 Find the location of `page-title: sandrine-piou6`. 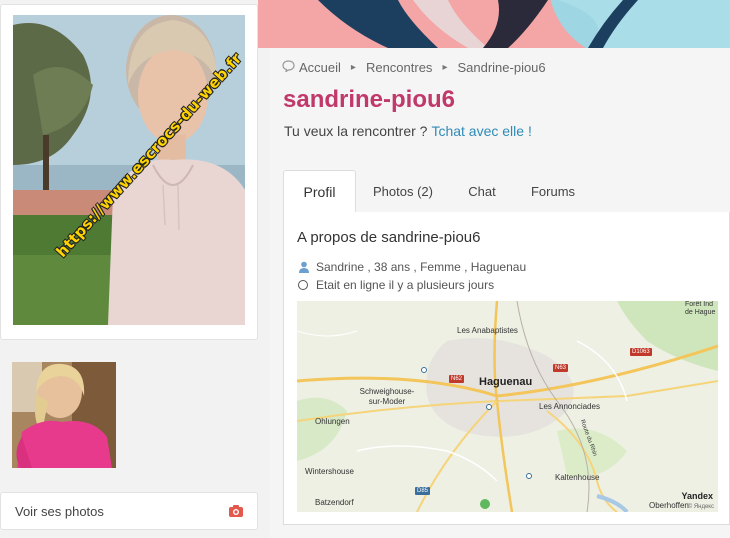

page-title: sandrine-piou6 is located at coordinates (369, 99).